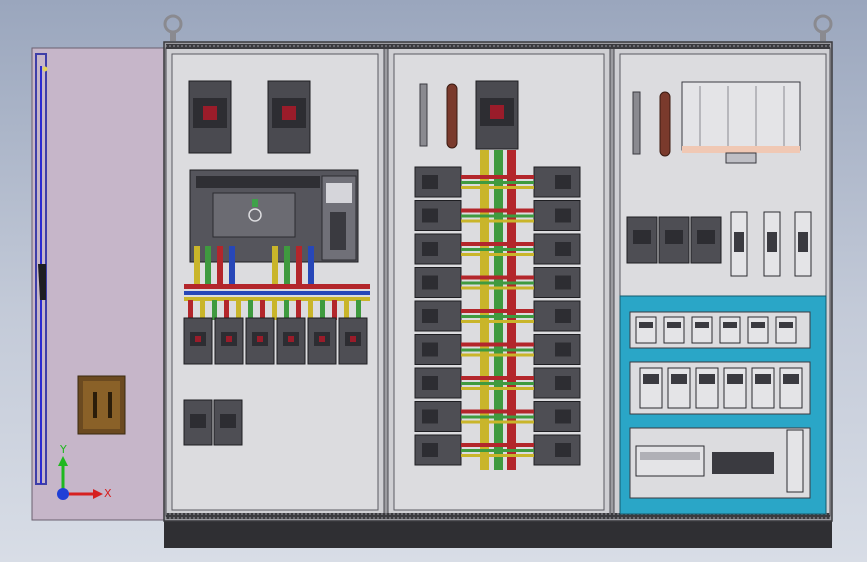 The width and height of the screenshot is (867, 562). Describe the element at coordinates (423, 115) in the screenshot. I see `terminal-strip` at that location.